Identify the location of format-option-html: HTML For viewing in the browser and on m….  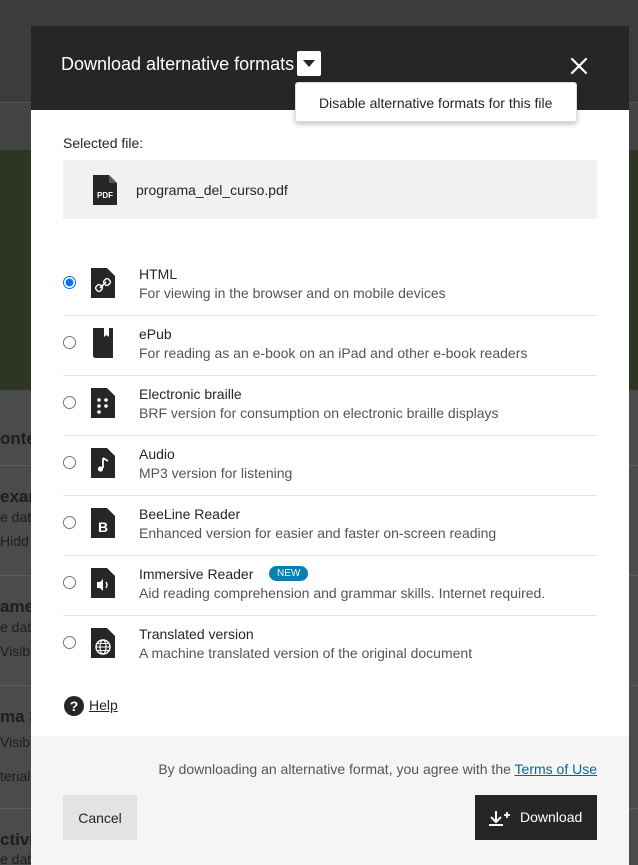
(330, 286).